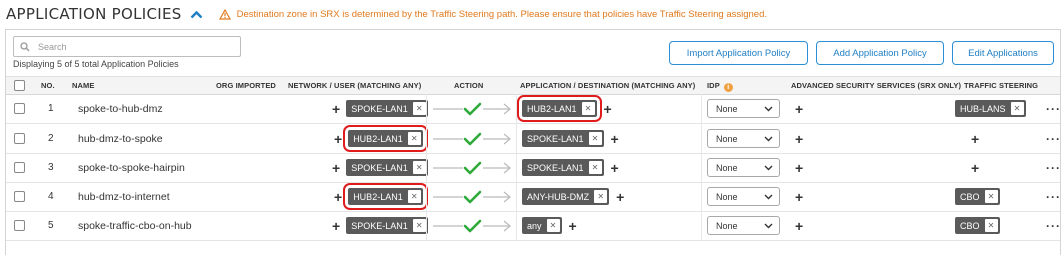  What do you see at coordinates (51, 196) in the screenshot?
I see `row-number: 4` at bounding box center [51, 196].